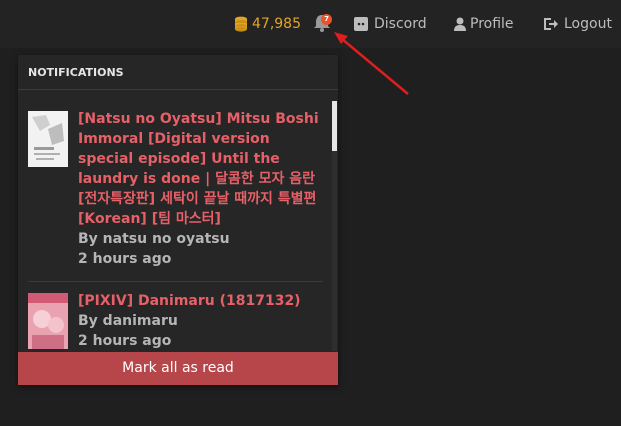  Describe the element at coordinates (310, 24) in the screenshot. I see `top-bar: 47,985 7 Discord Profile Logout` at that location.